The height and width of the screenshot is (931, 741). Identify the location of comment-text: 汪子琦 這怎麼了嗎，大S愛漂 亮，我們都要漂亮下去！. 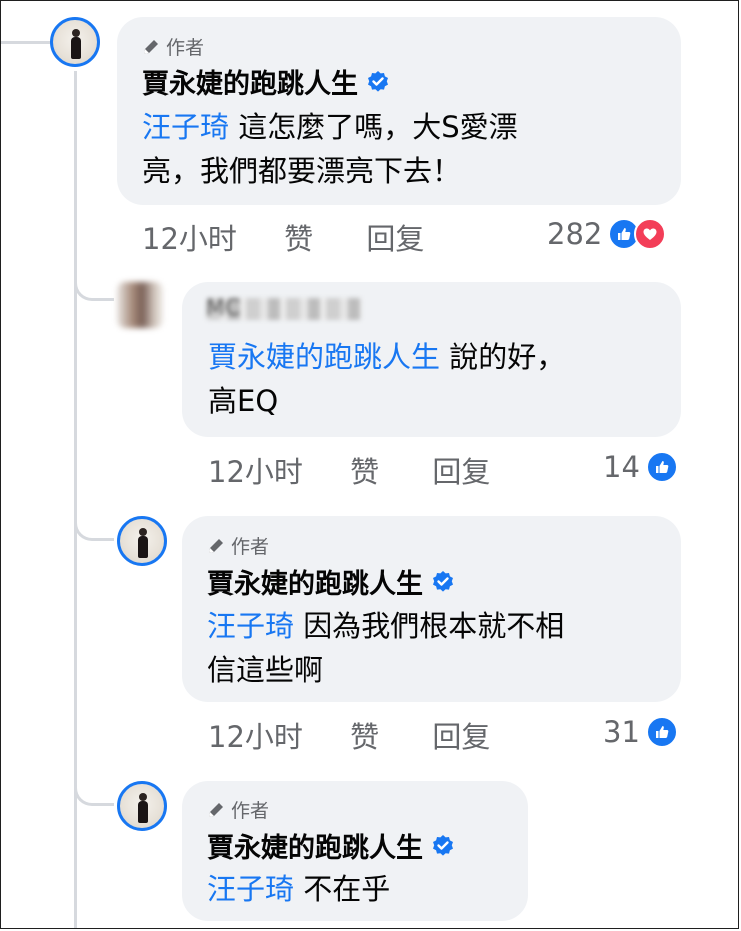
(402, 149).